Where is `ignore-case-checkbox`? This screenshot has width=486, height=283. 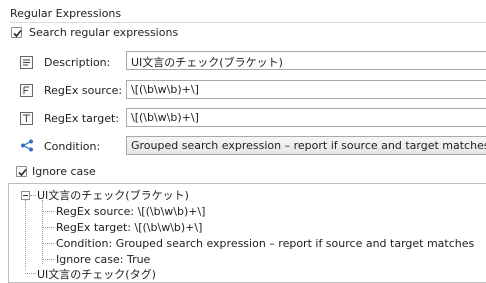 ignore-case-checkbox is located at coordinates (21, 171).